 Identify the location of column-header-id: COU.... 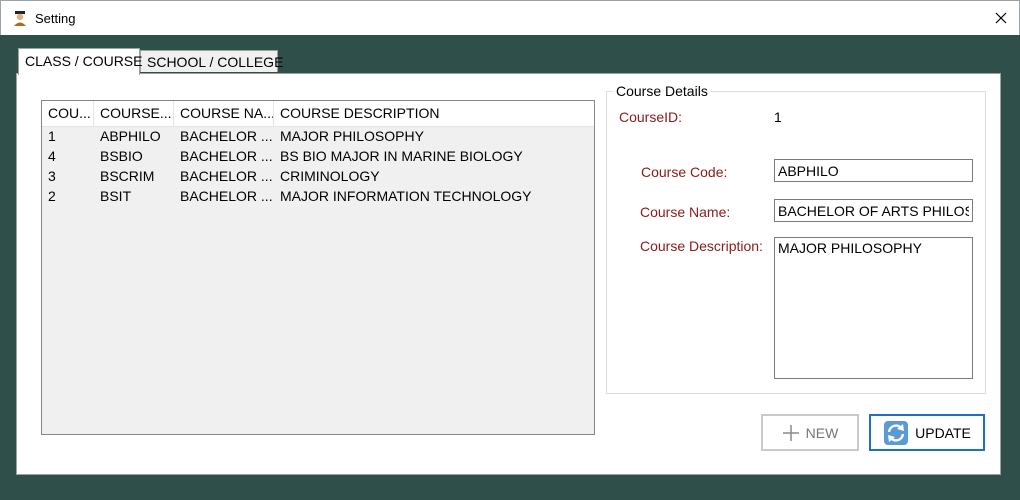
(68, 113).